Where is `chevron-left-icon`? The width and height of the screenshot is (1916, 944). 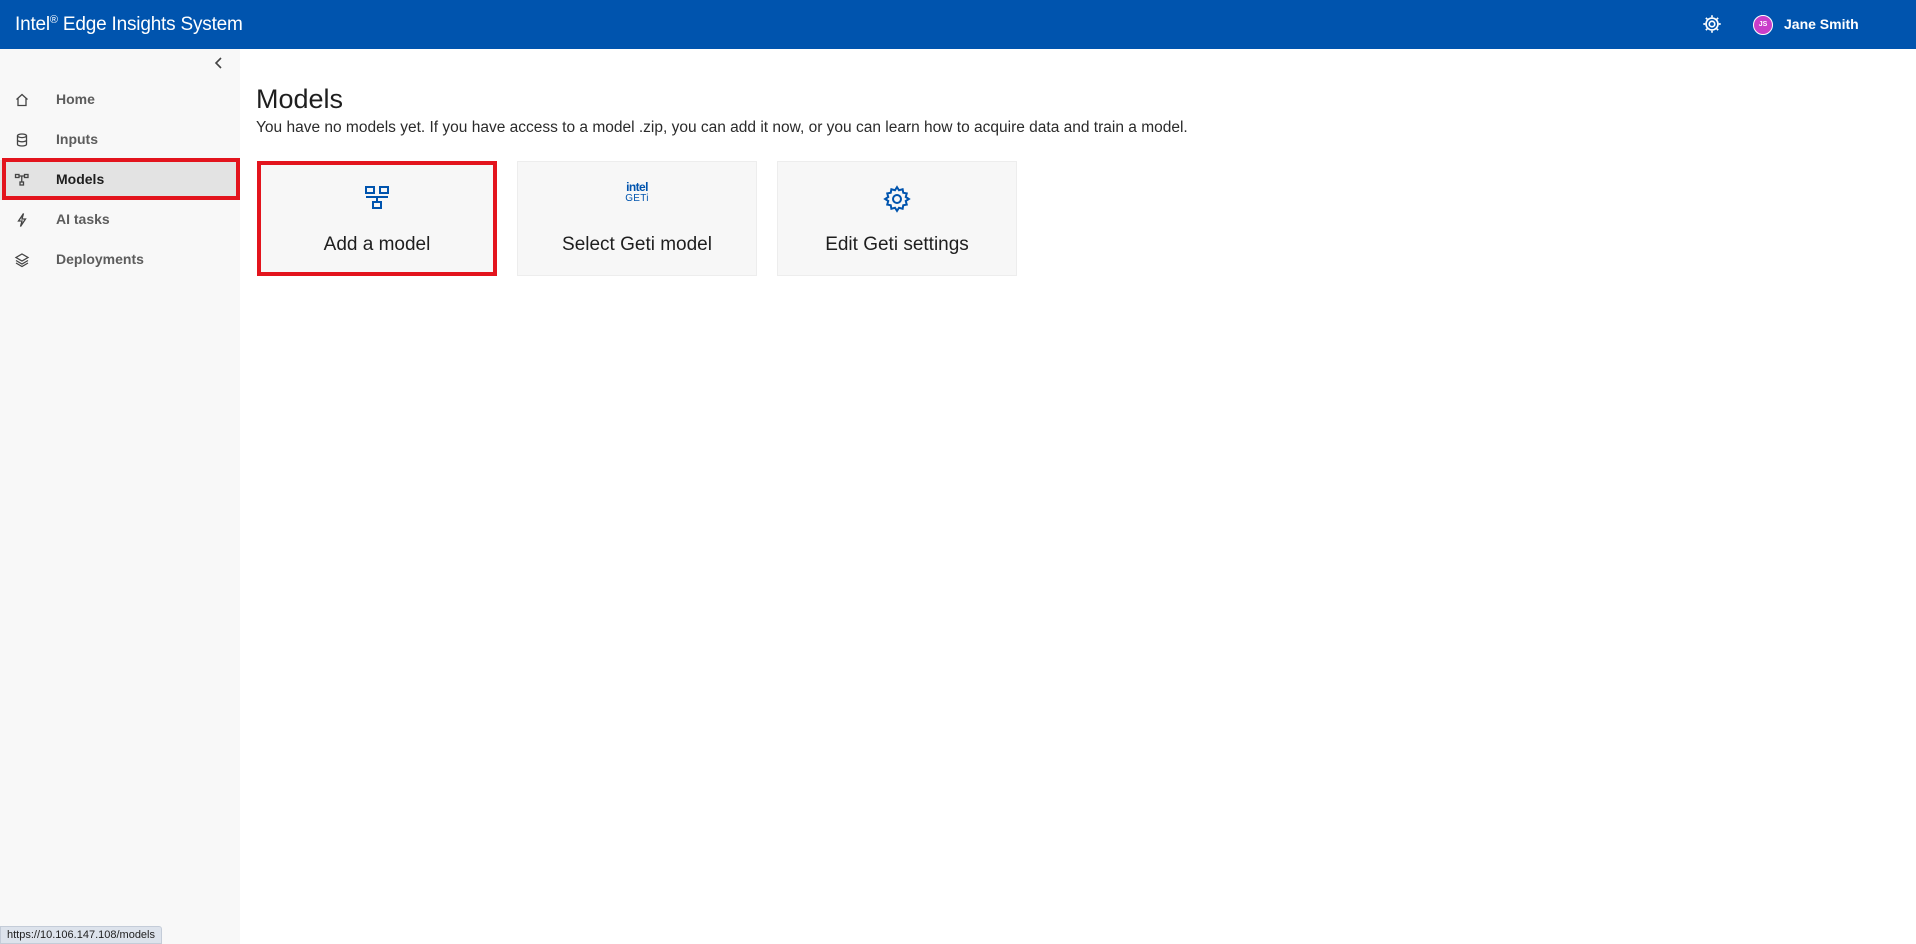
chevron-left-icon is located at coordinates (219, 63).